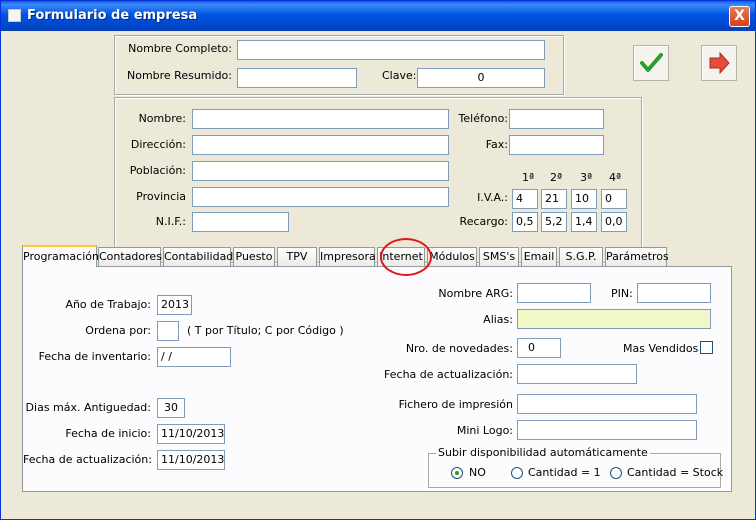 The height and width of the screenshot is (520, 756). Describe the element at coordinates (320, 119) in the screenshot. I see `nombre-input` at that location.